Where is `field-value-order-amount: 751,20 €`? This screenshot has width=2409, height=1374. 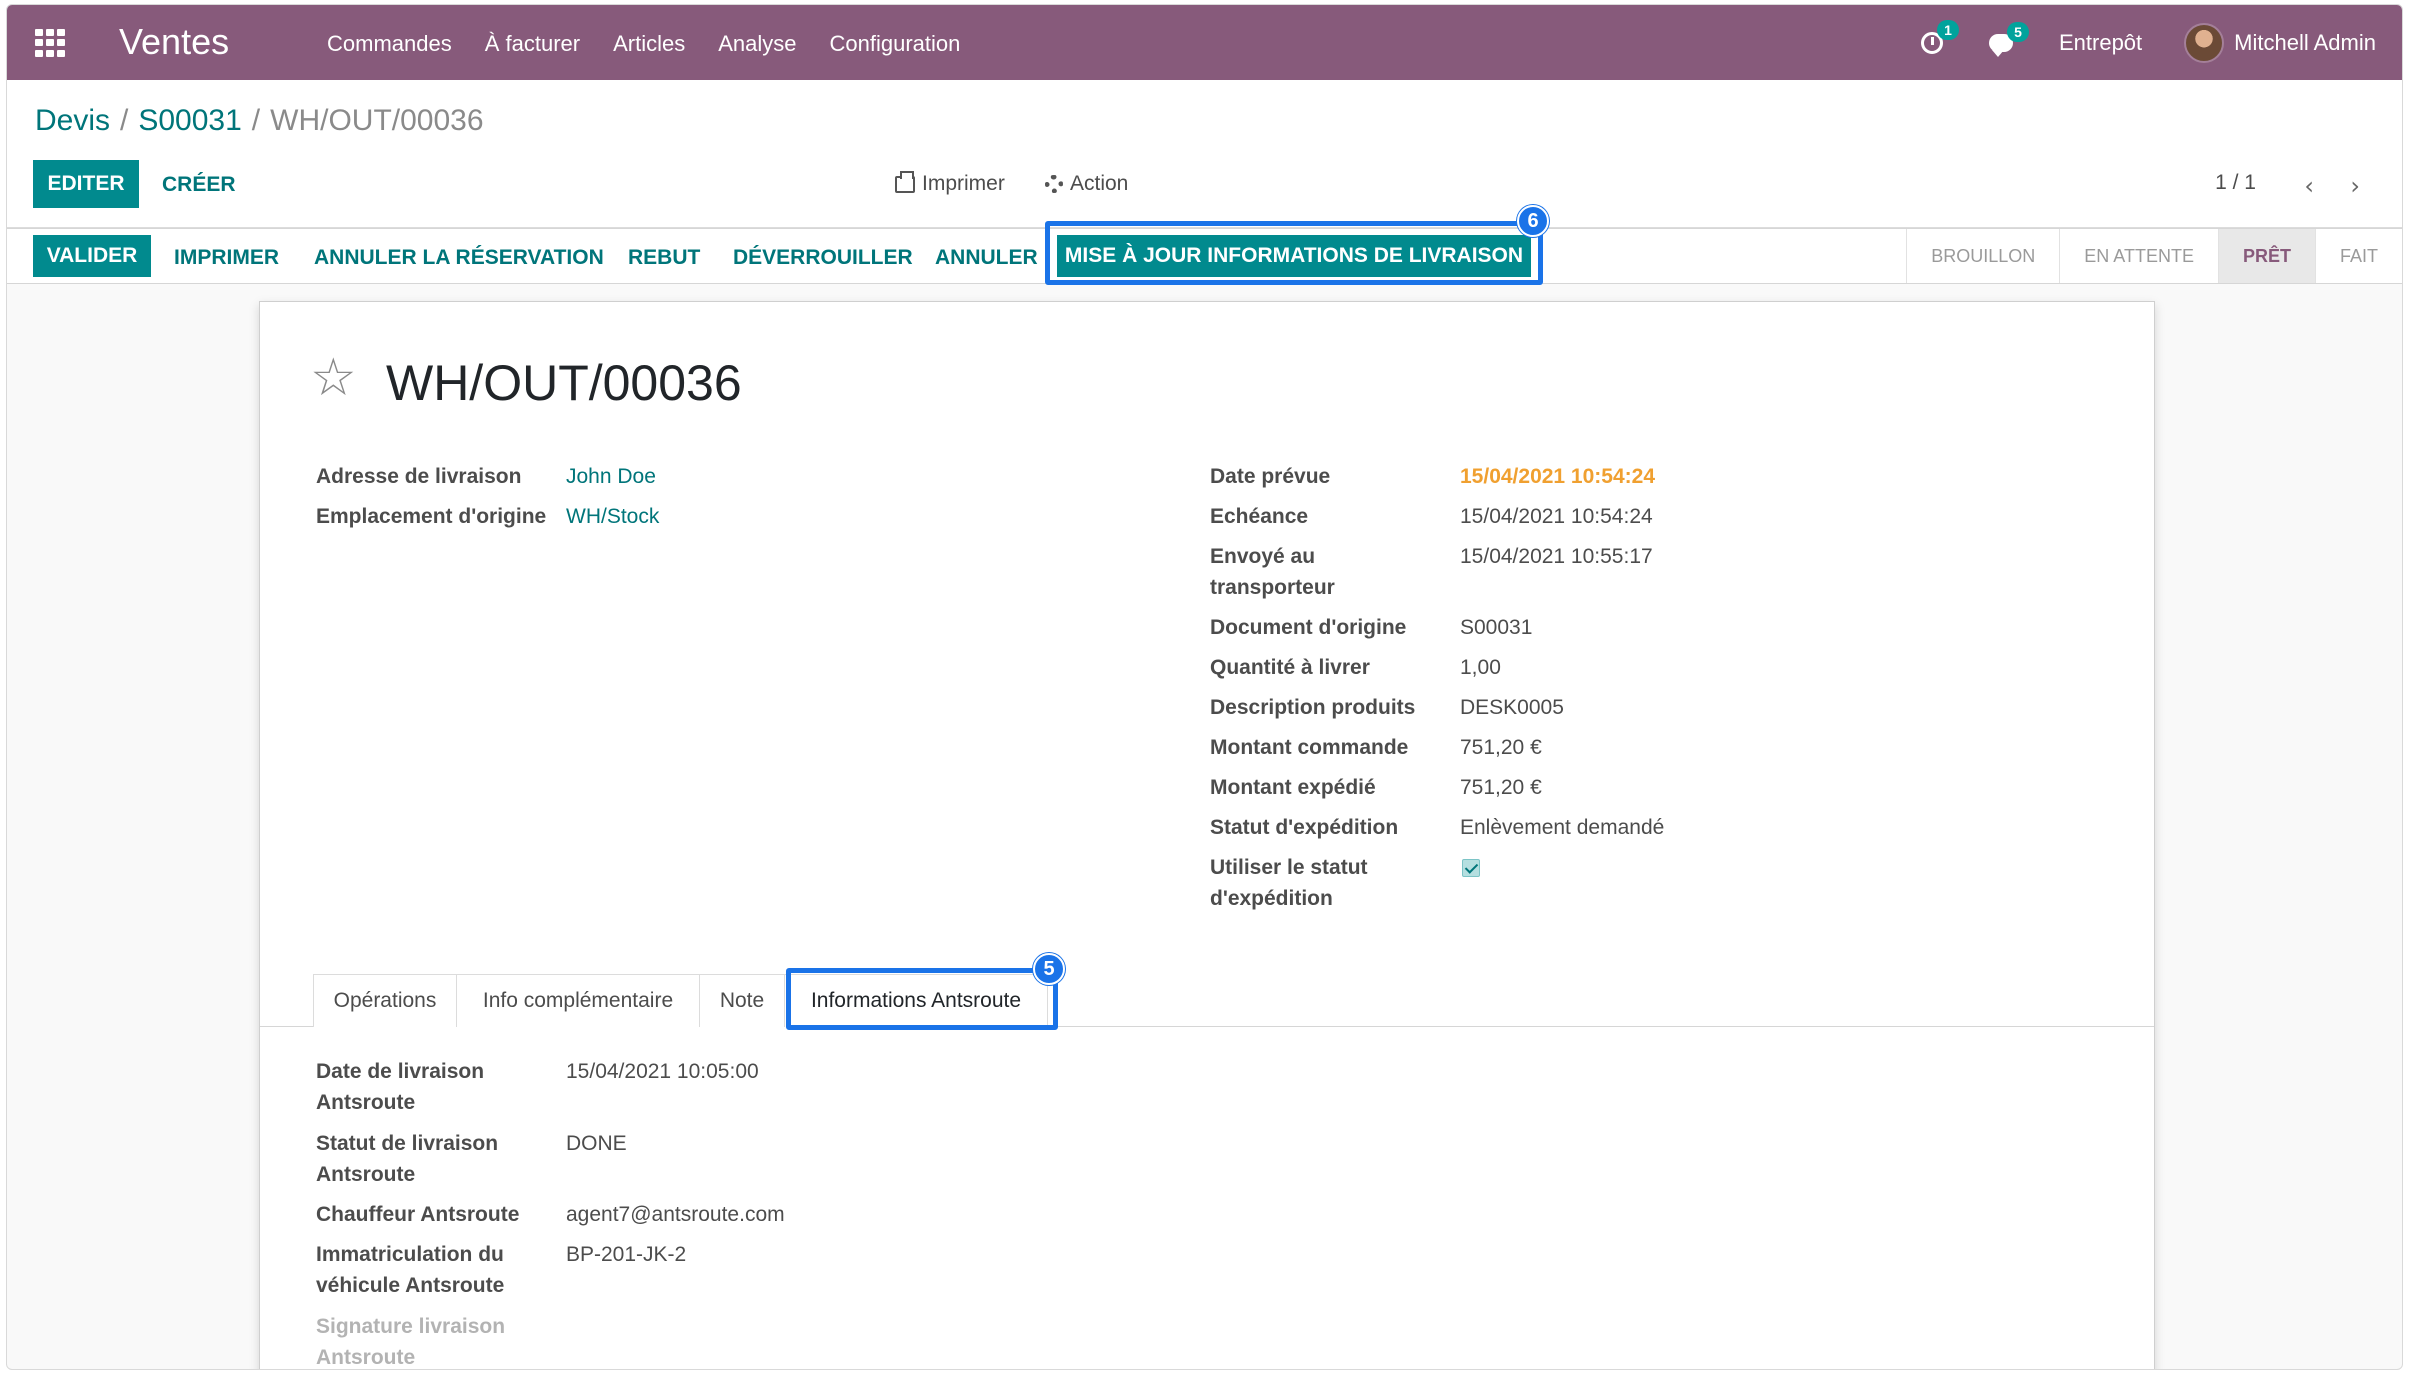
field-value-order-amount: 751,20 € is located at coordinates (1501, 747).